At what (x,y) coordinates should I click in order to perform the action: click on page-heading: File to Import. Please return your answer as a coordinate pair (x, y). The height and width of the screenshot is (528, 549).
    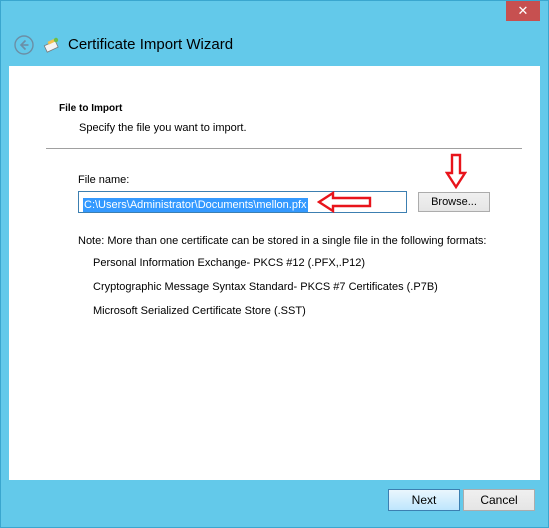
    Looking at the image, I should click on (91, 108).